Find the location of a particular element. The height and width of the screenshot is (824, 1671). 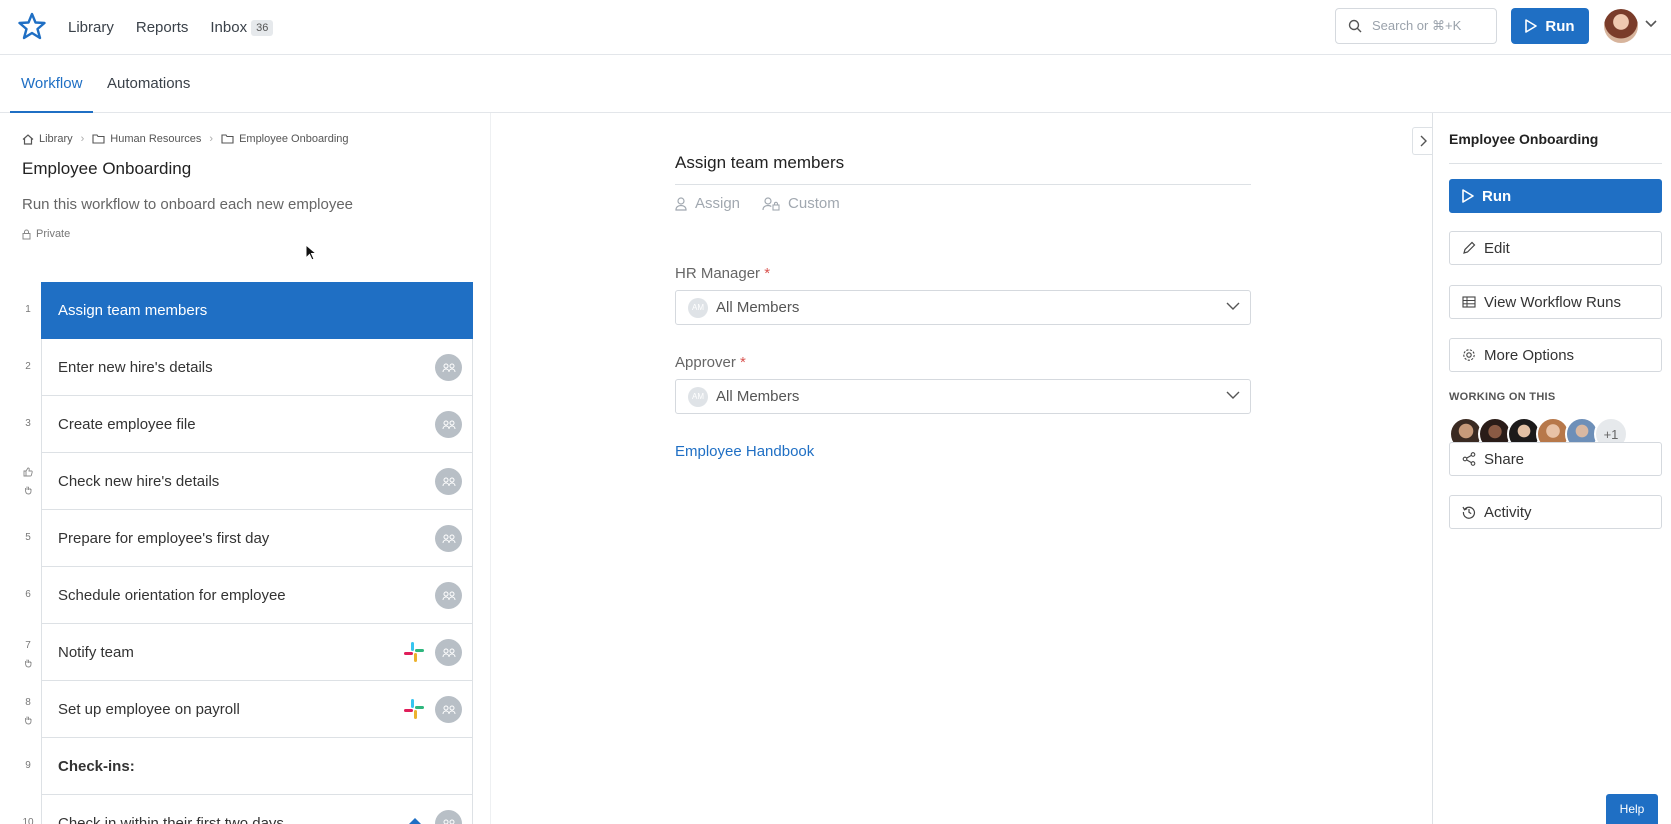

hr-manager-select: AM All Members is located at coordinates (963, 307).